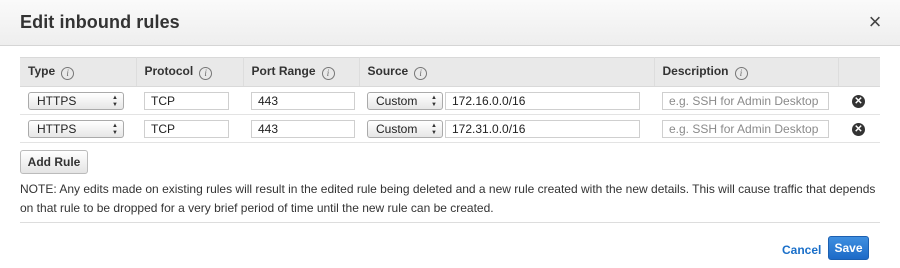 The height and width of the screenshot is (268, 900). Describe the element at coordinates (542, 128) in the screenshot. I see `source-cidr-field: 172.31.0.0/16` at that location.